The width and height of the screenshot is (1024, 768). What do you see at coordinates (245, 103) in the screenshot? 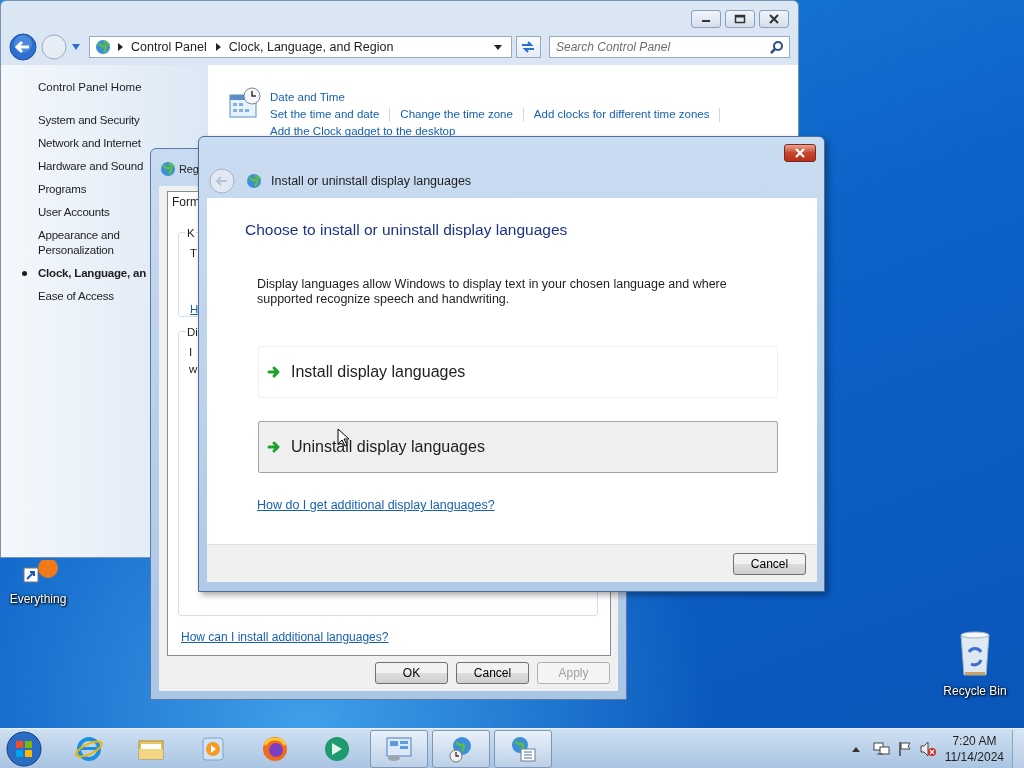
I see `calendar-clock-icon` at bounding box center [245, 103].